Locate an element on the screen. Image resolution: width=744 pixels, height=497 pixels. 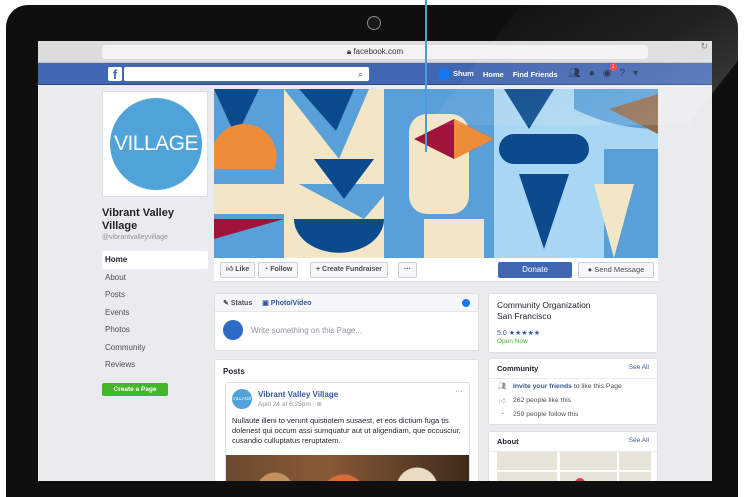
follow-label: Follow is located at coordinates (281, 269).